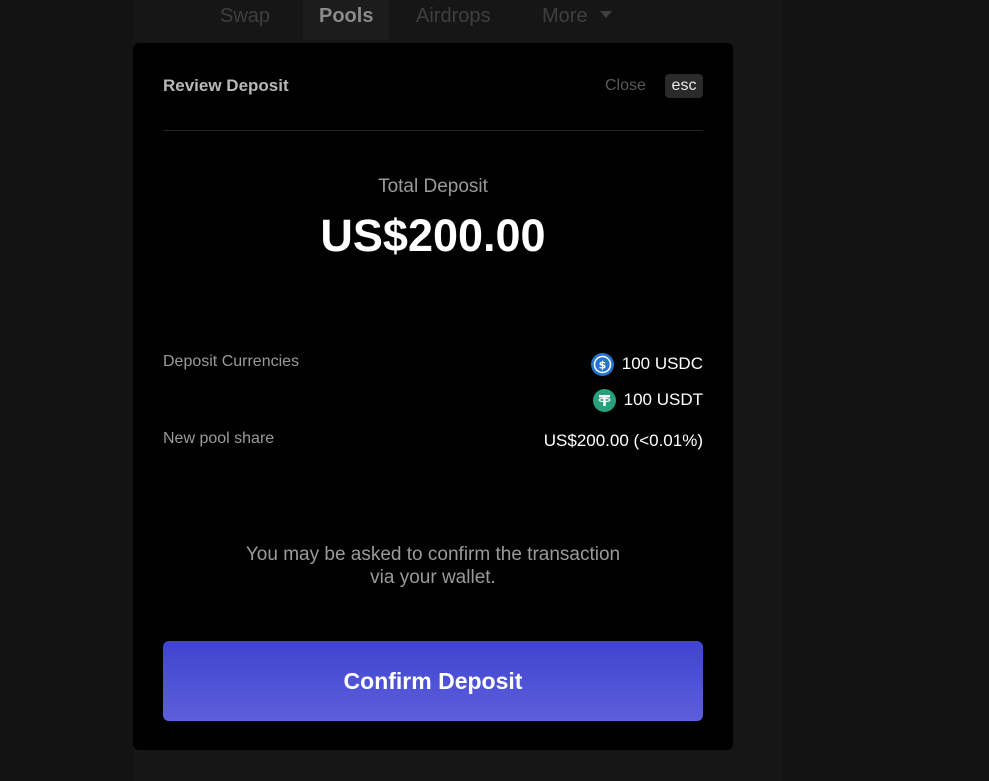  What do you see at coordinates (662, 363) in the screenshot?
I see `usdc-amount: 100 USDC` at bounding box center [662, 363].